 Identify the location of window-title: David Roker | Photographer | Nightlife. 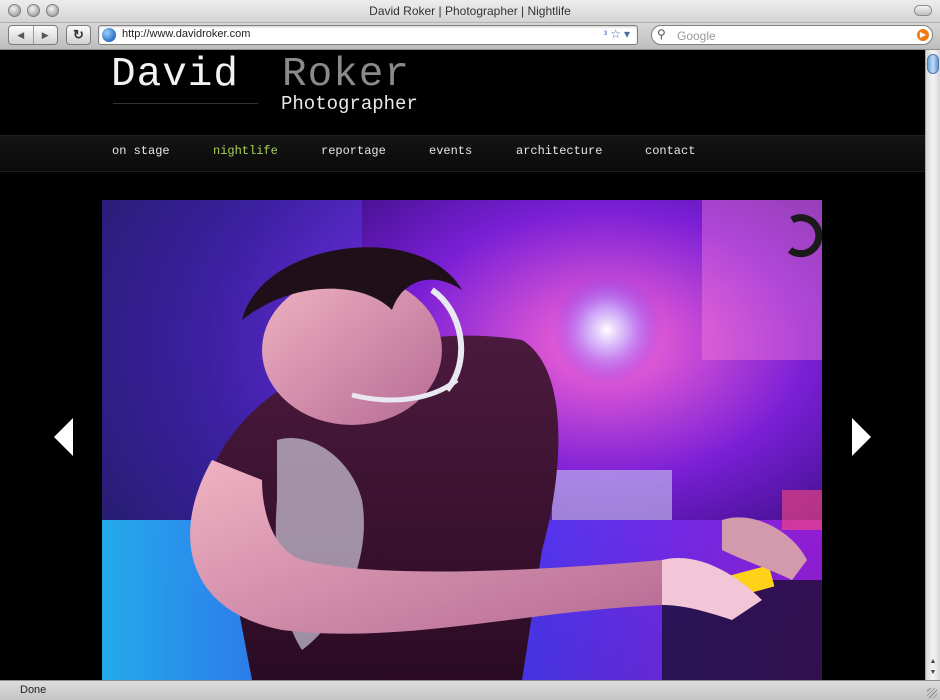
(470, 11).